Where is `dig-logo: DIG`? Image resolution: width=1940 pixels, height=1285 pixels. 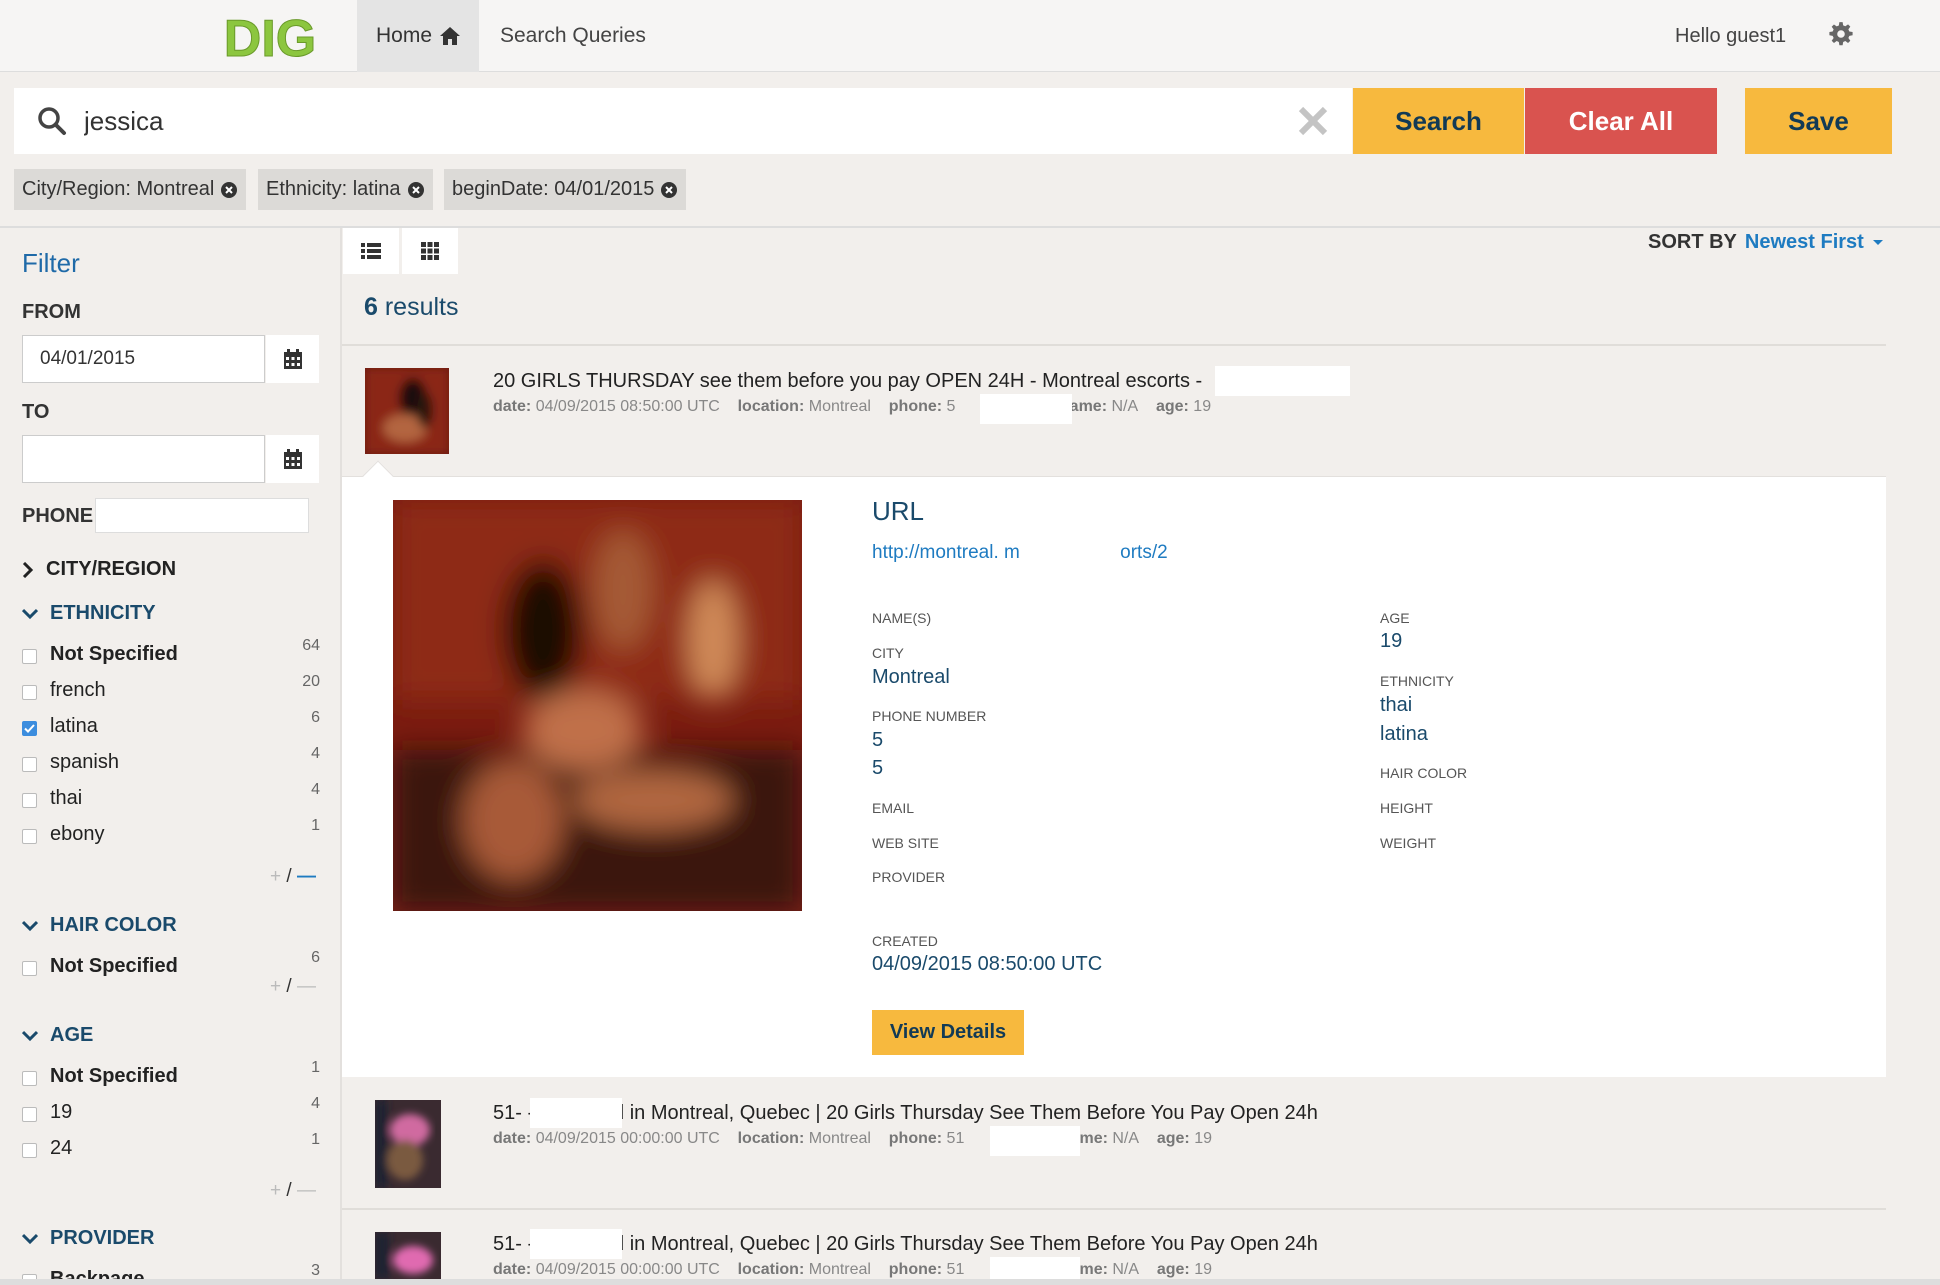 dig-logo: DIG is located at coordinates (270, 37).